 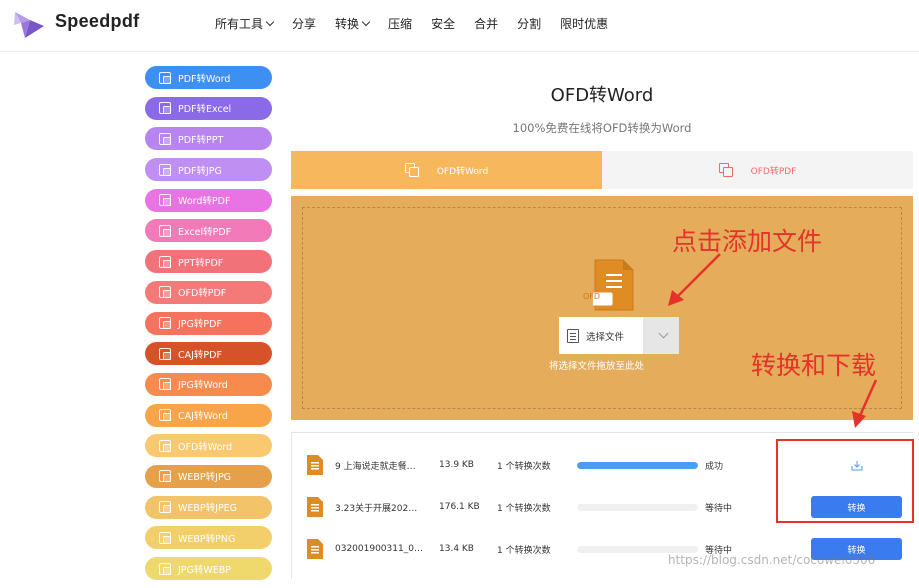 I want to click on nav-item: 限时优惠, so click(x=584, y=23).